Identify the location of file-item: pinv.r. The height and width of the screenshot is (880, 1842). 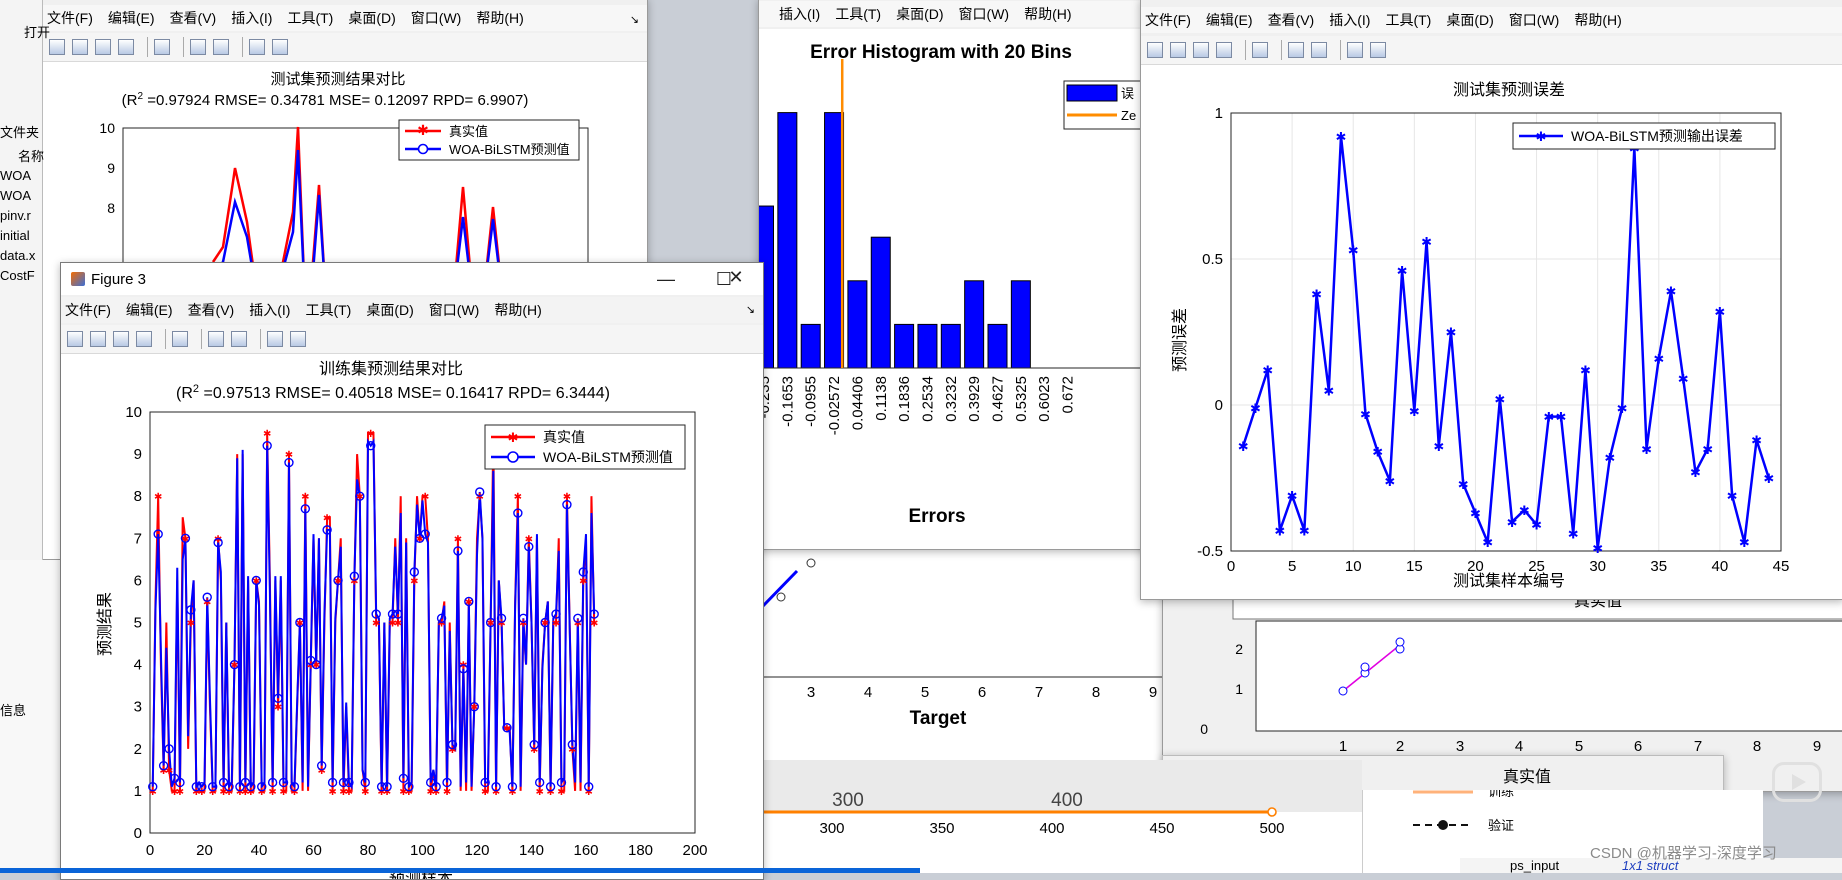
(17, 215).